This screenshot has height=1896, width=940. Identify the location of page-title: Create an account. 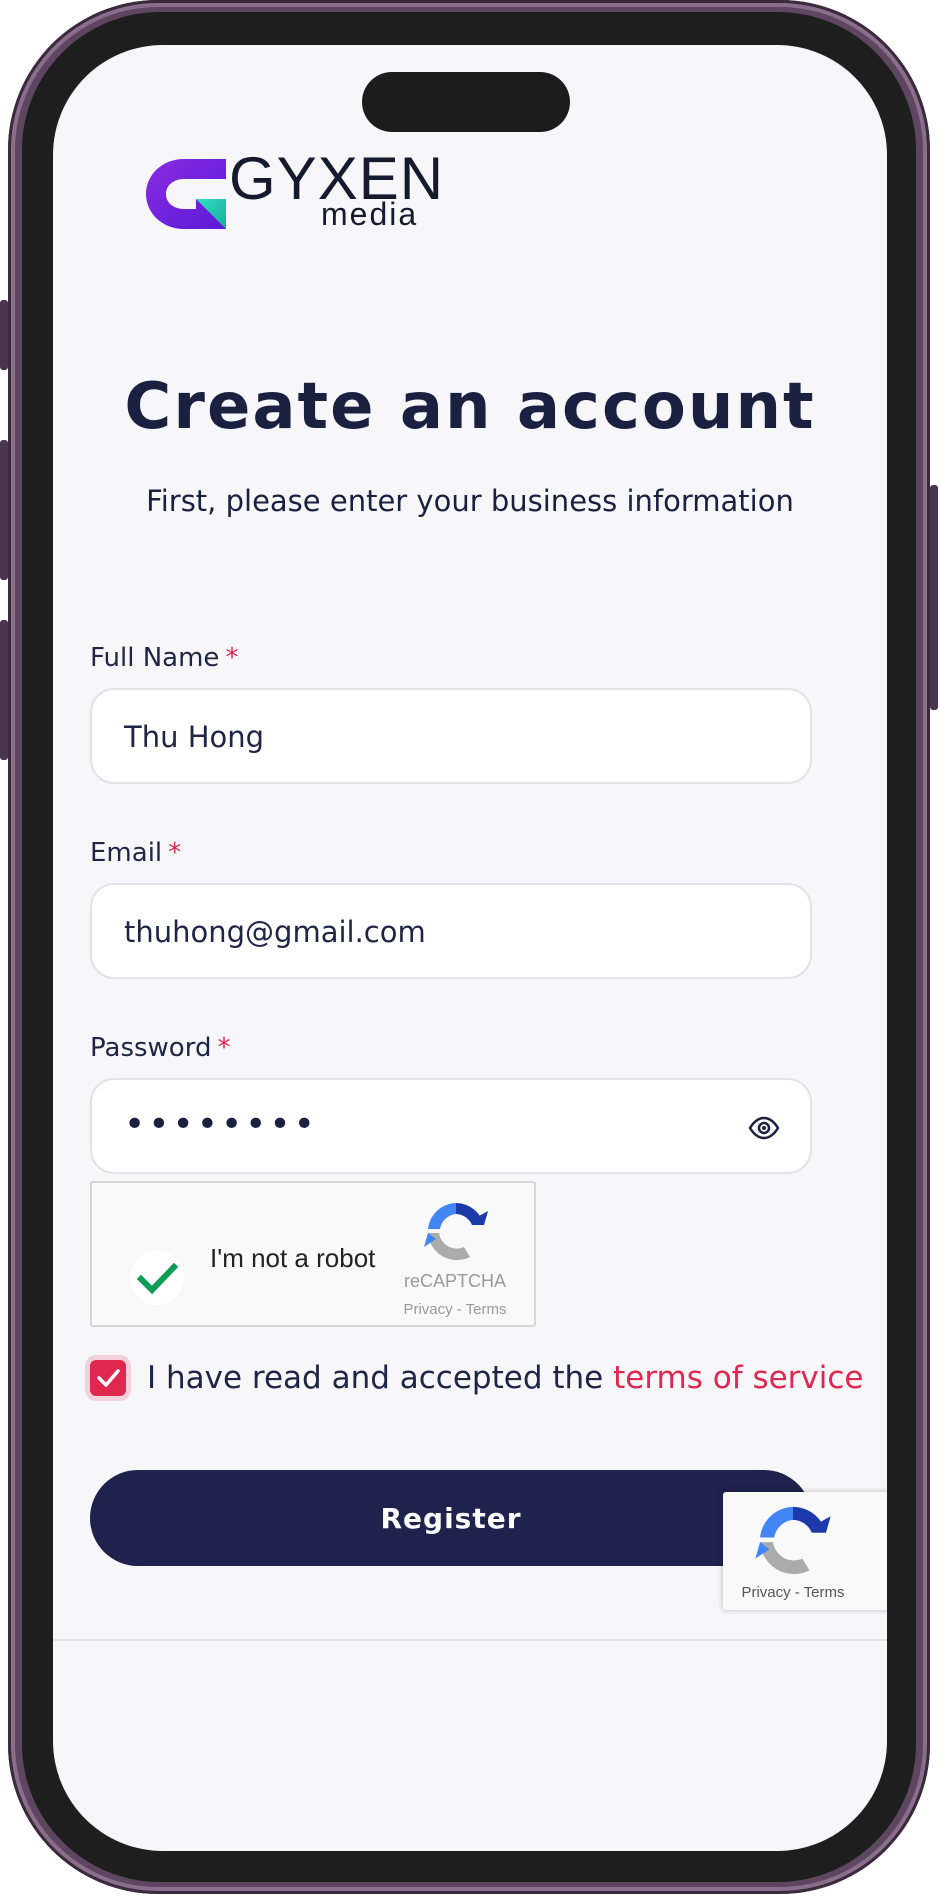
(470, 407).